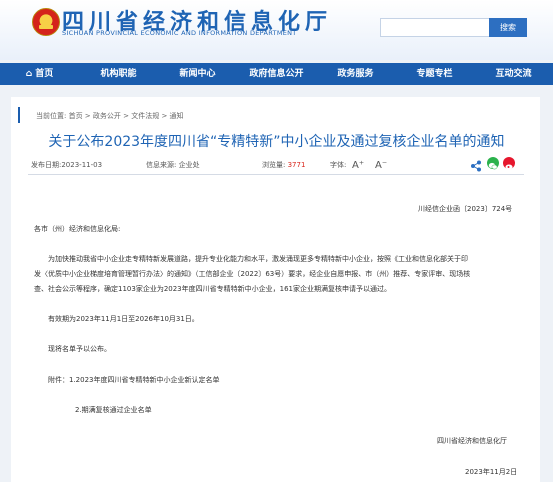 Image resolution: width=553 pixels, height=482 pixels. What do you see at coordinates (493, 163) in the screenshot?
I see `wechat-icon` at bounding box center [493, 163].